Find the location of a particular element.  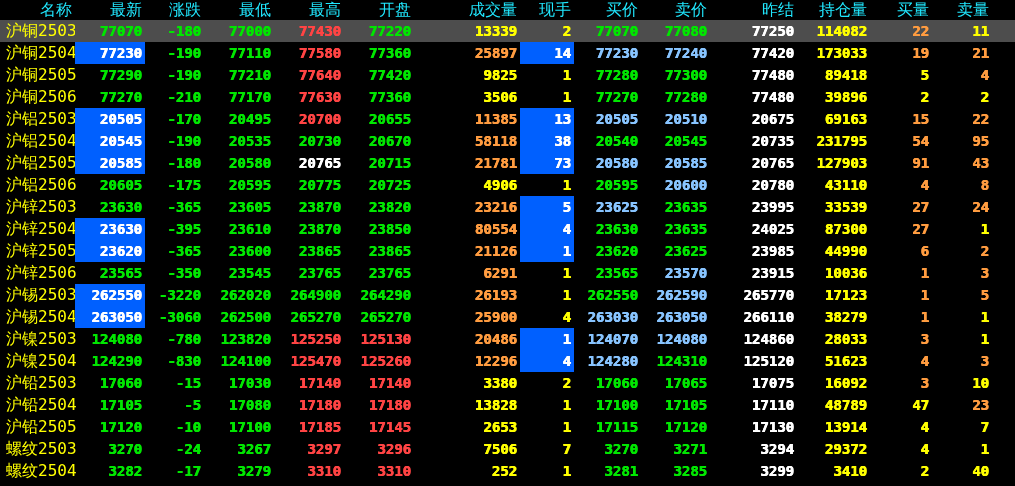

contract-name: 沪锌2506 is located at coordinates (37, 273).